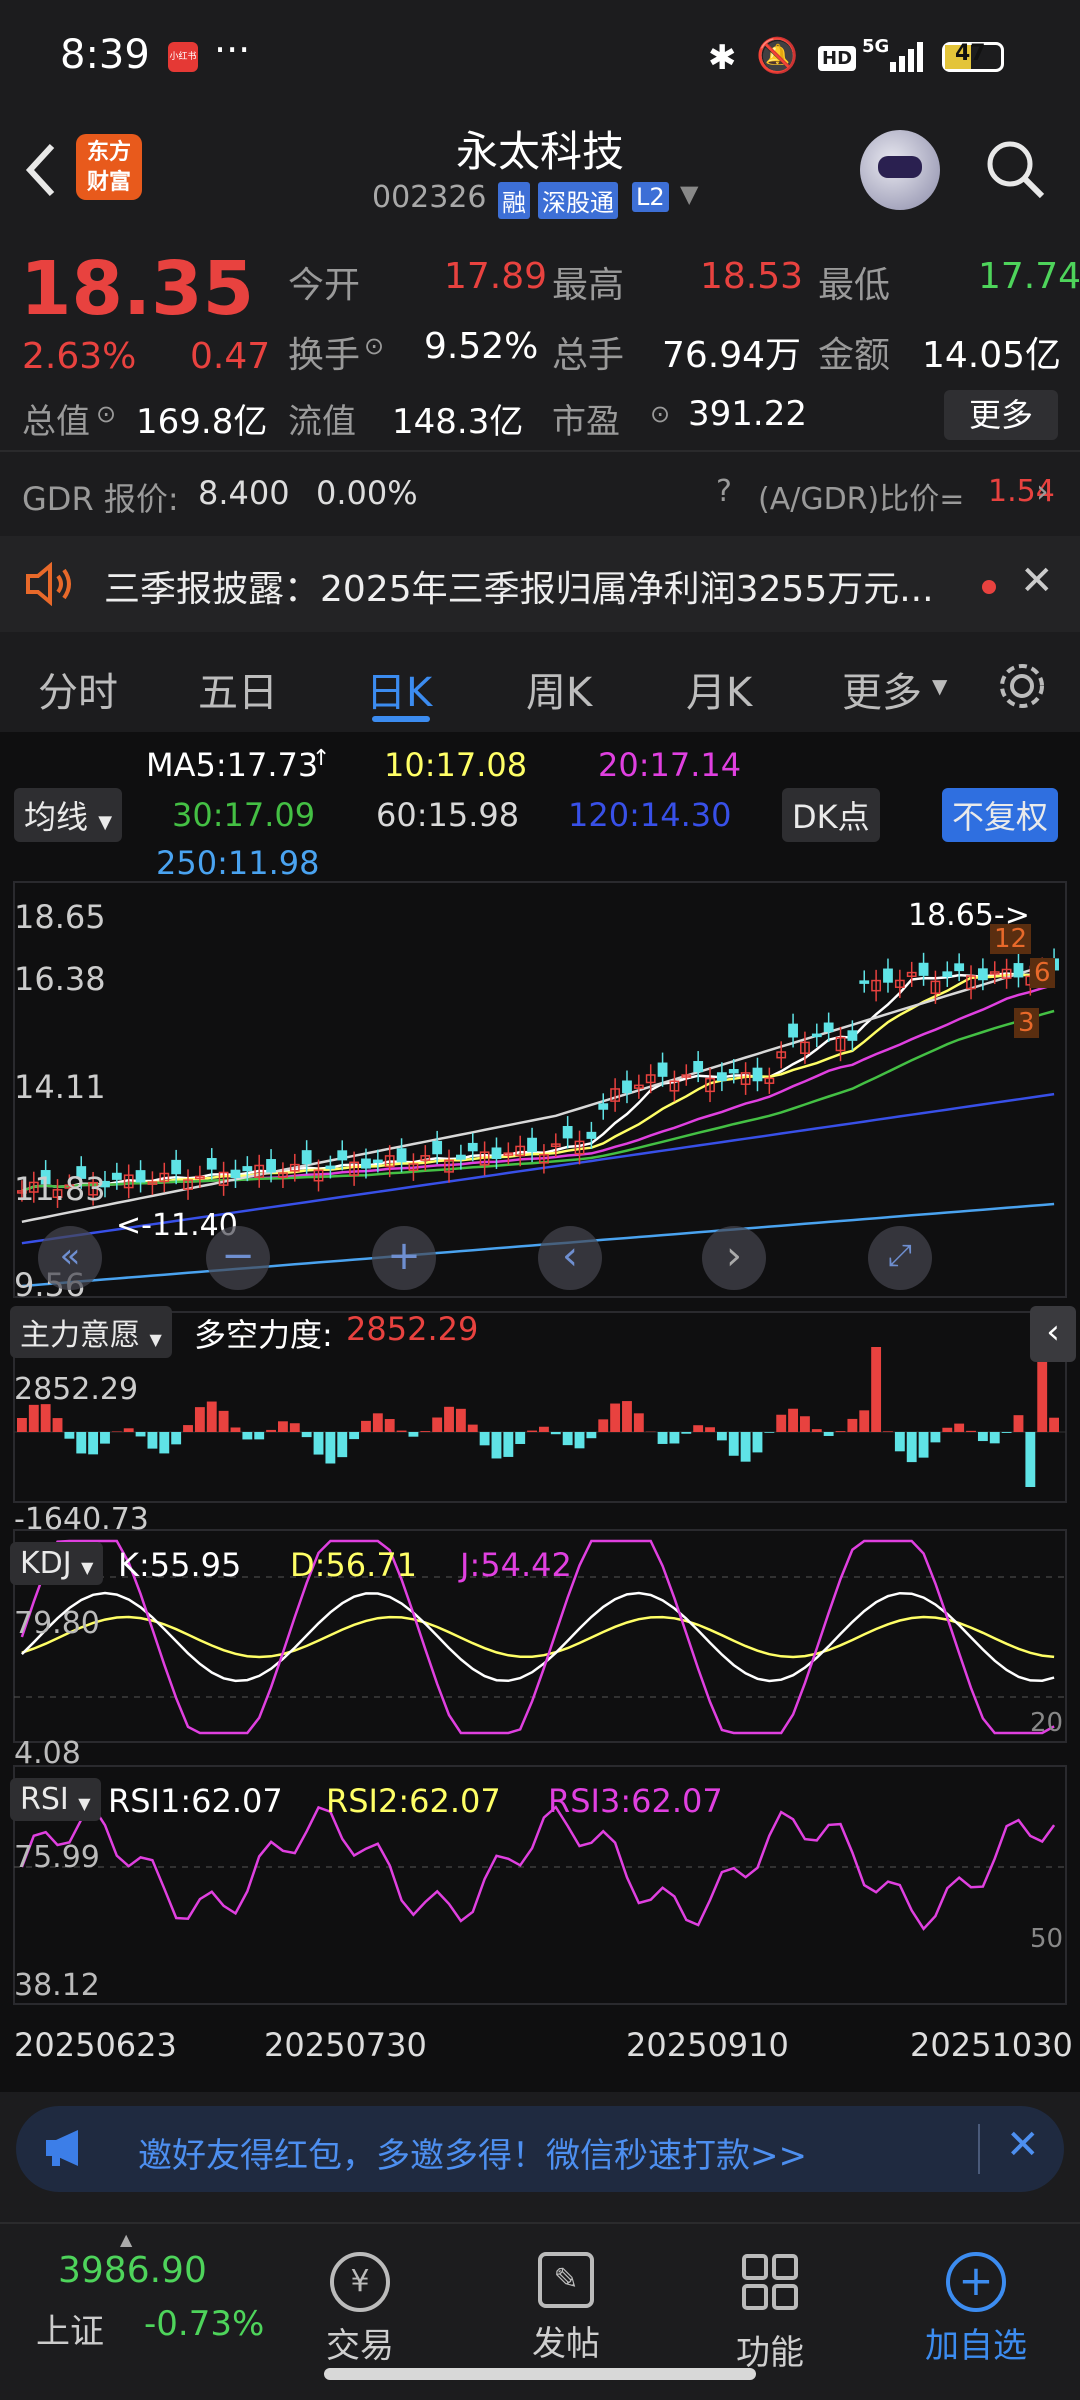 The height and width of the screenshot is (2400, 1080). What do you see at coordinates (263, 1335) in the screenshot?
I see `force-title: 多空力度:` at bounding box center [263, 1335].